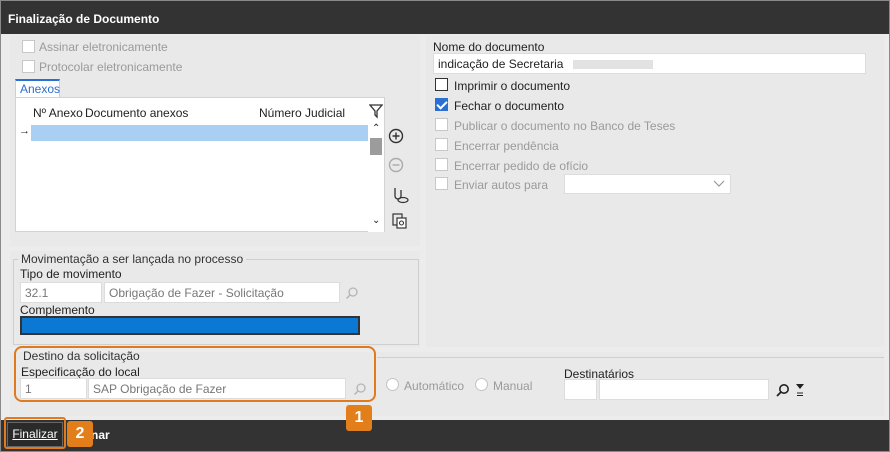 Image resolution: width=890 pixels, height=452 pixels. Describe the element at coordinates (217, 388) in the screenshot. I see `local-desc-input: SAP Obrigação de Fazer` at that location.